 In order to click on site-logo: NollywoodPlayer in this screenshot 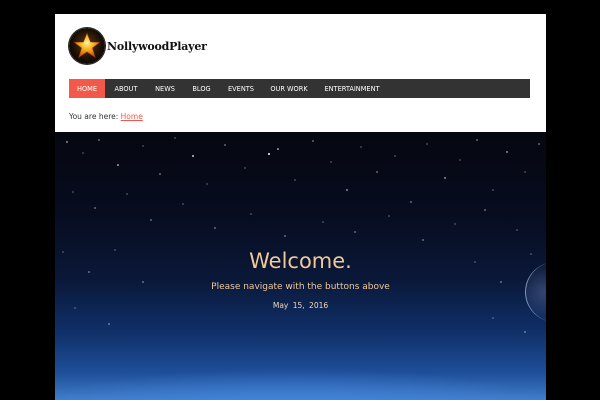, I will do `click(138, 46)`.